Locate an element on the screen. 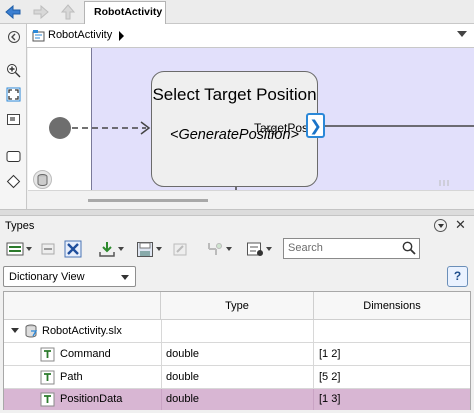  actual-size-icon is located at coordinates (13, 119).